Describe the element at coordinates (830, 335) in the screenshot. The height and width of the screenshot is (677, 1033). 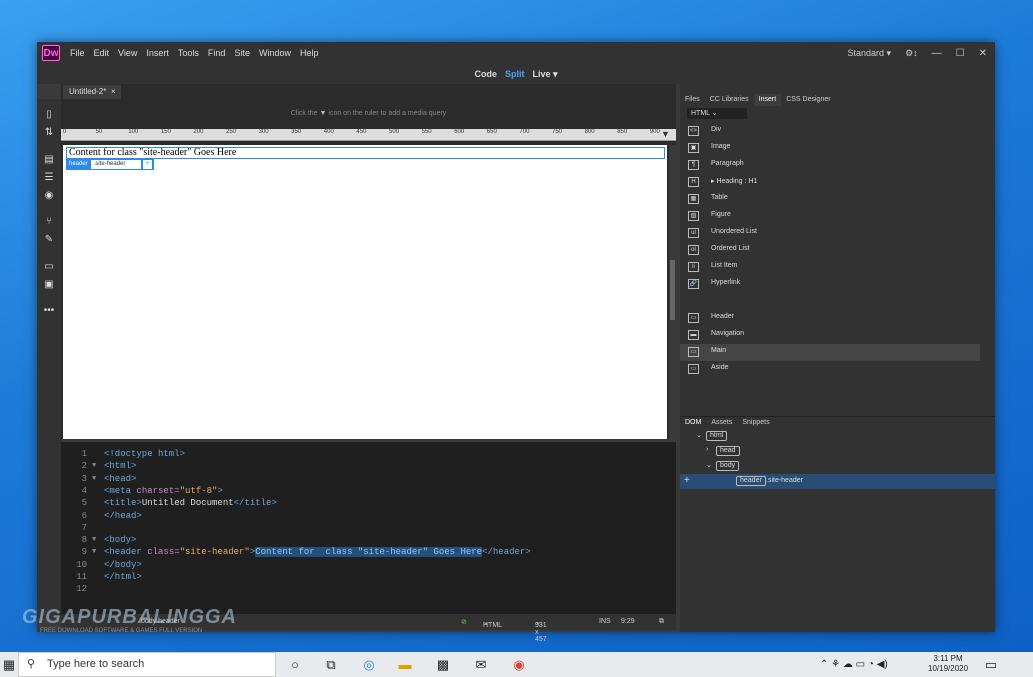
I see `insert-item-navigation: ▬ Navigation` at that location.